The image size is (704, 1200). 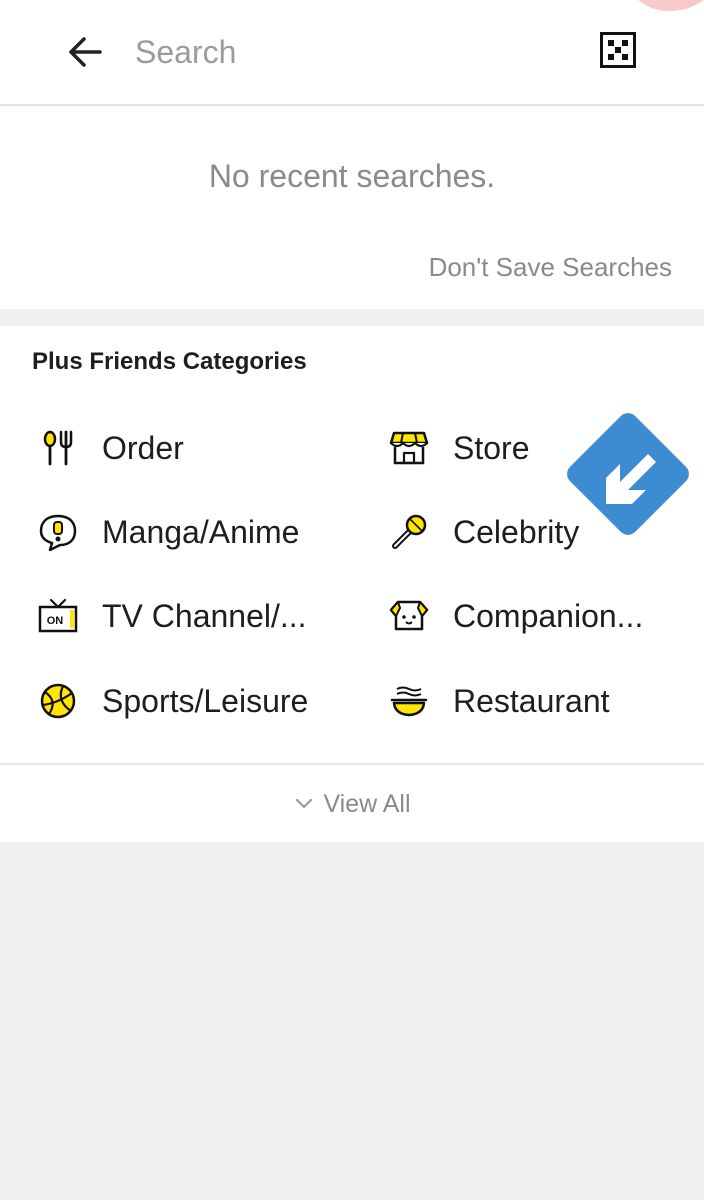 I want to click on storefront-icon, so click(x=409, y=448).